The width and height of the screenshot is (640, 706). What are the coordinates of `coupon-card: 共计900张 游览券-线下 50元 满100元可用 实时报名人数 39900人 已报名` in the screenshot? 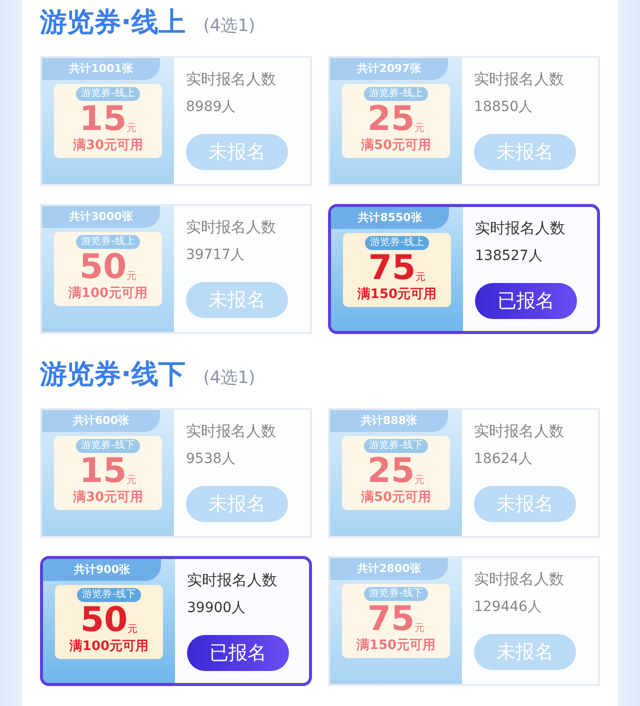 It's located at (176, 621).